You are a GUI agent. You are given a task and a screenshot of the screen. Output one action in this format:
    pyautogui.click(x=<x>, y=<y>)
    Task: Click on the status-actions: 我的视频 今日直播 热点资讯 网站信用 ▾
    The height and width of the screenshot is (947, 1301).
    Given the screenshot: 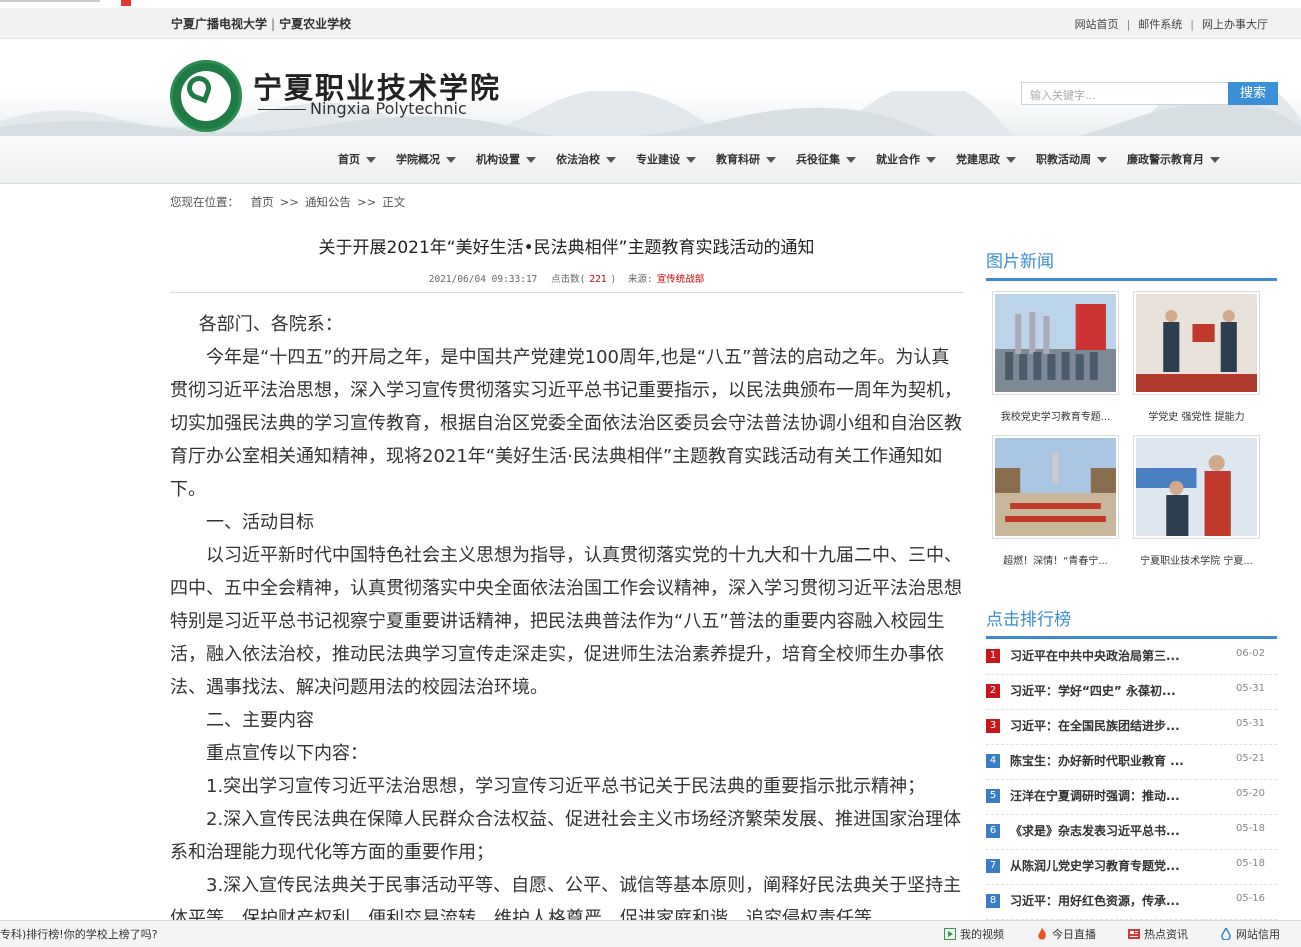 What is the action you would take?
    pyautogui.click(x=1122, y=934)
    